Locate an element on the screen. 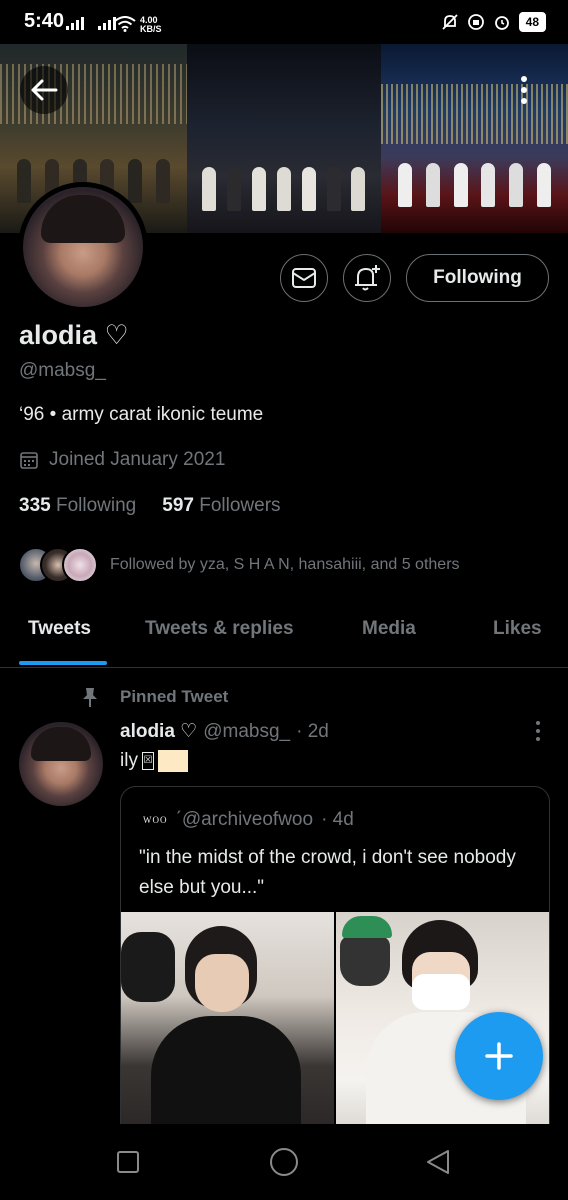 The image size is (568, 1200). back-nav-button is located at coordinates (438, 1162).